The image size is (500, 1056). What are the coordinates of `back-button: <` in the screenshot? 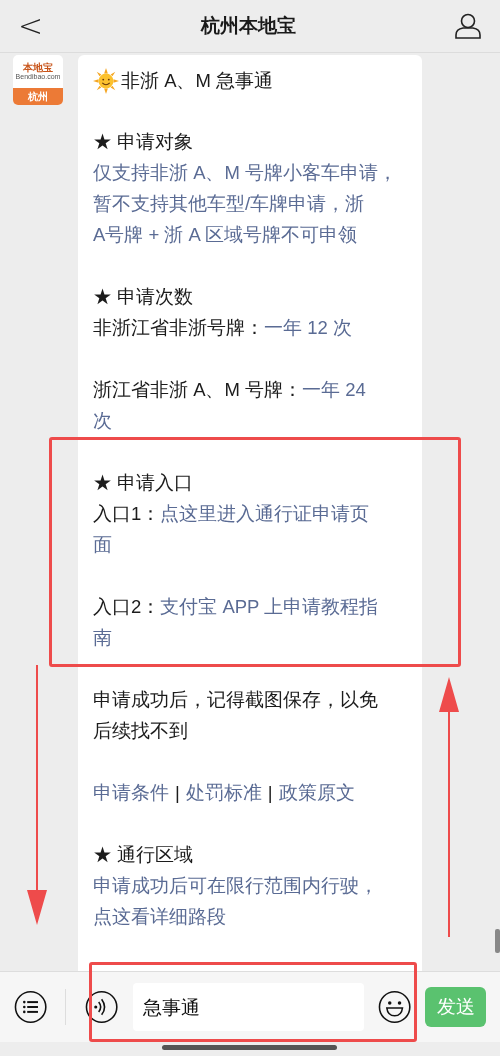 It's located at (31, 26).